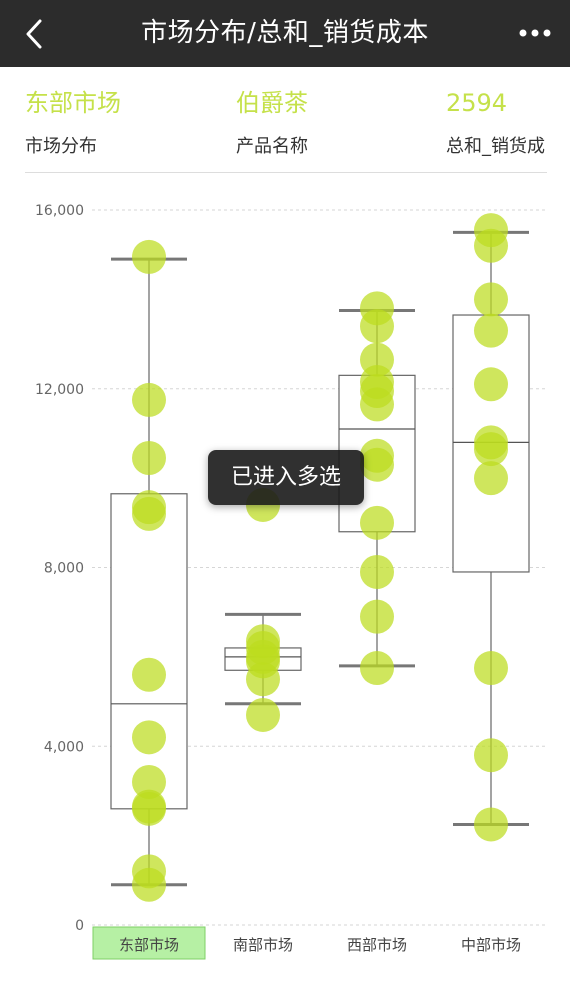 The image size is (570, 985). What do you see at coordinates (59, 211) in the screenshot?
I see `y-tick-label: 16,000` at bounding box center [59, 211].